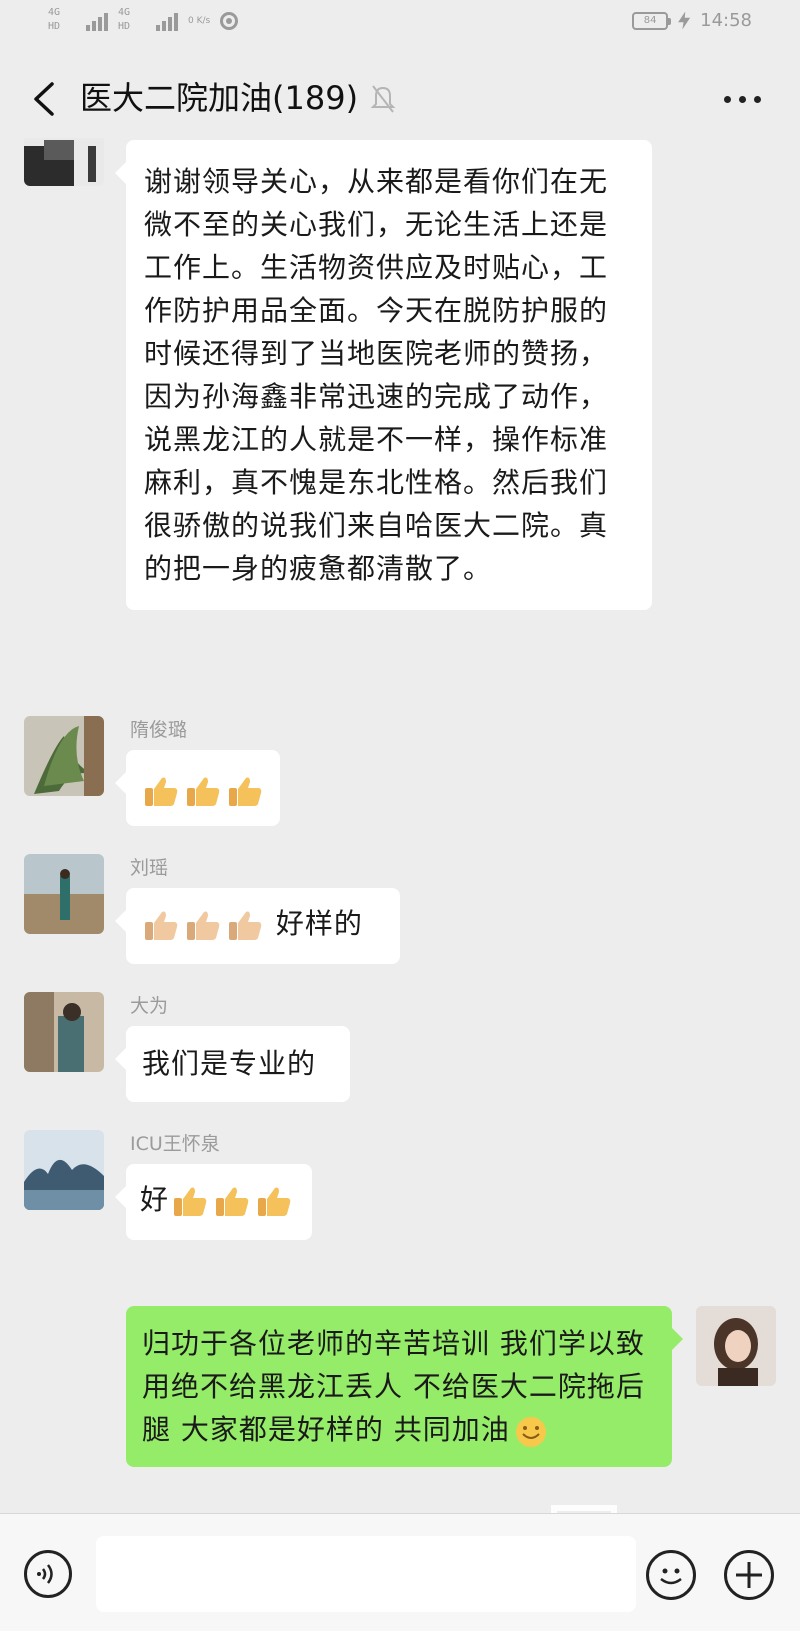  Describe the element at coordinates (124, 19) in the screenshot. I see `sim-2-label: 4G HD` at that location.